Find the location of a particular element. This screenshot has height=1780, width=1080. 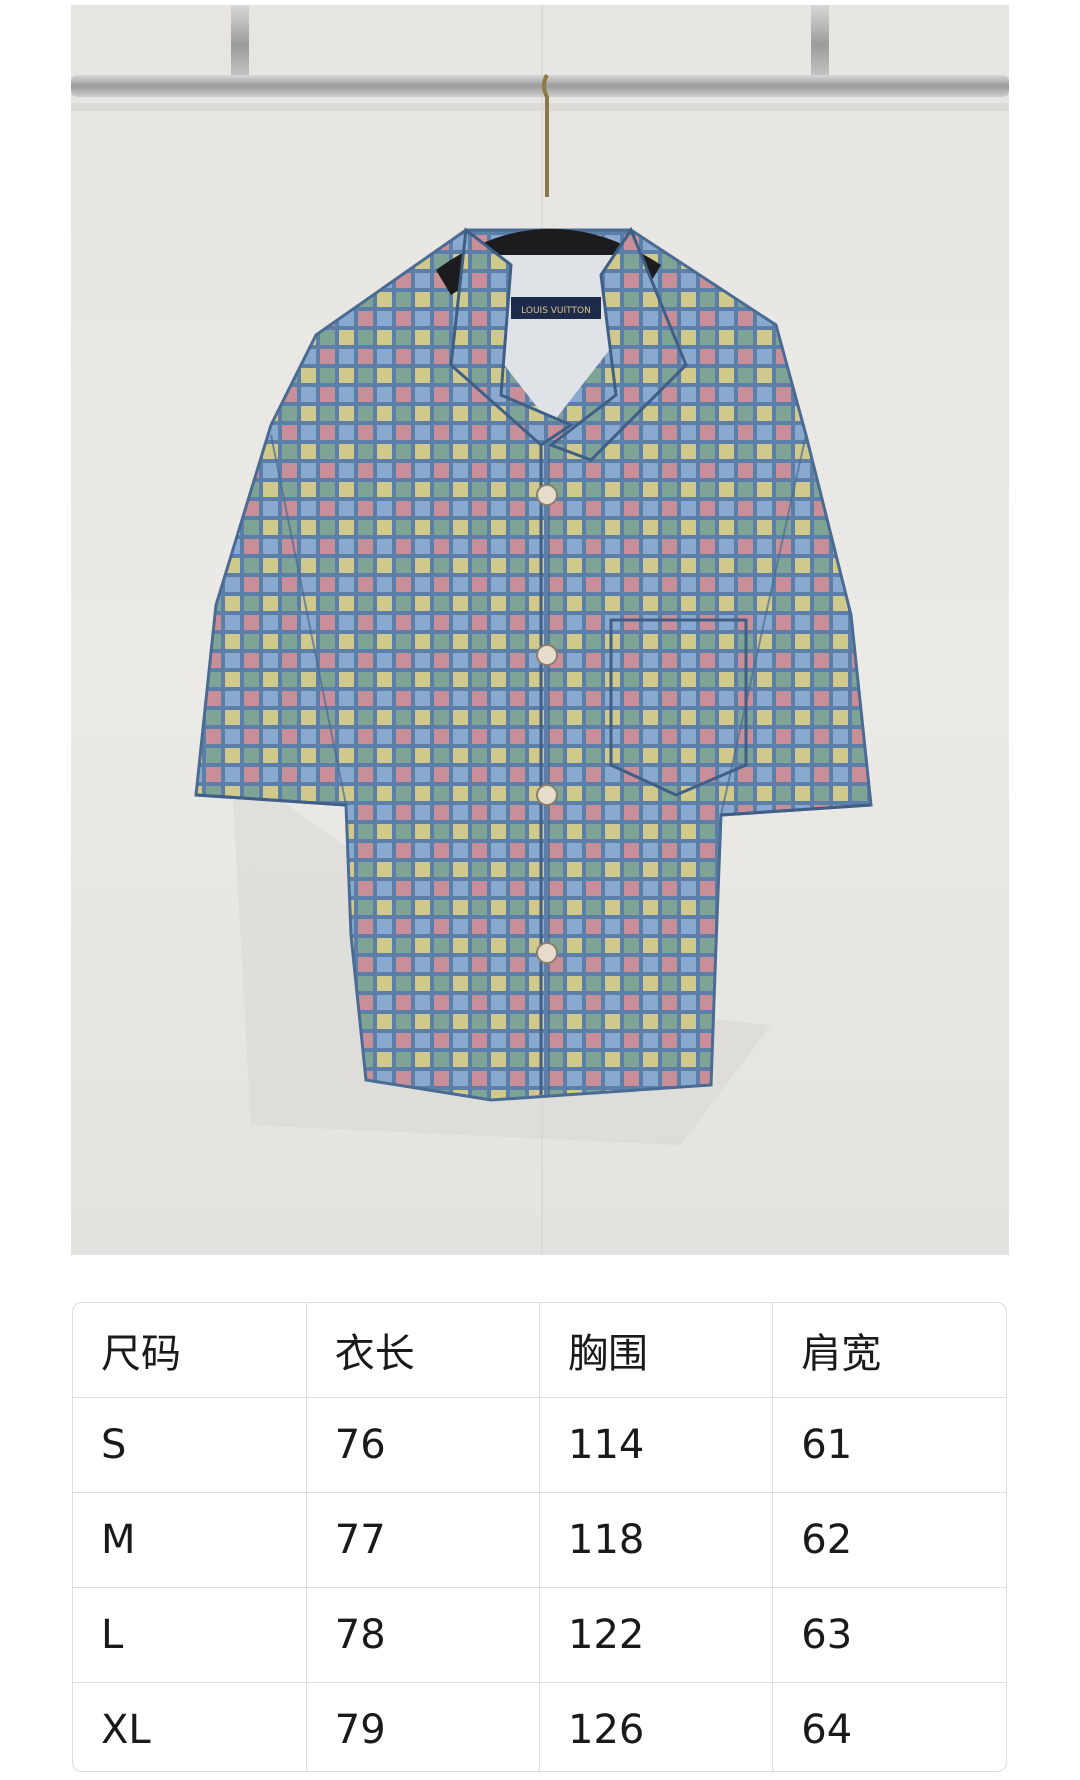

size-cell: XL is located at coordinates (190, 1726).